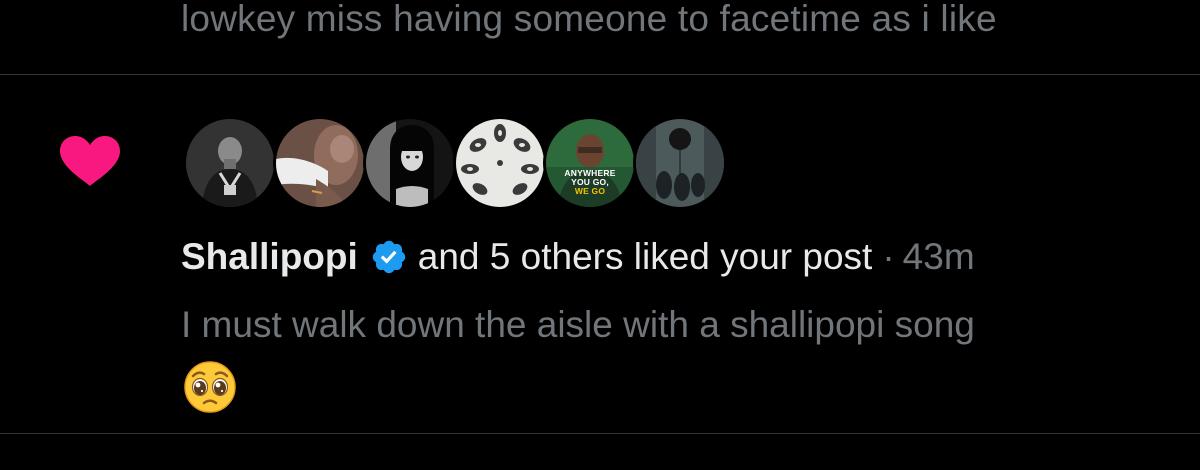 This screenshot has width=1200, height=470. Describe the element at coordinates (90, 161) in the screenshot. I see `heart-icon` at that location.